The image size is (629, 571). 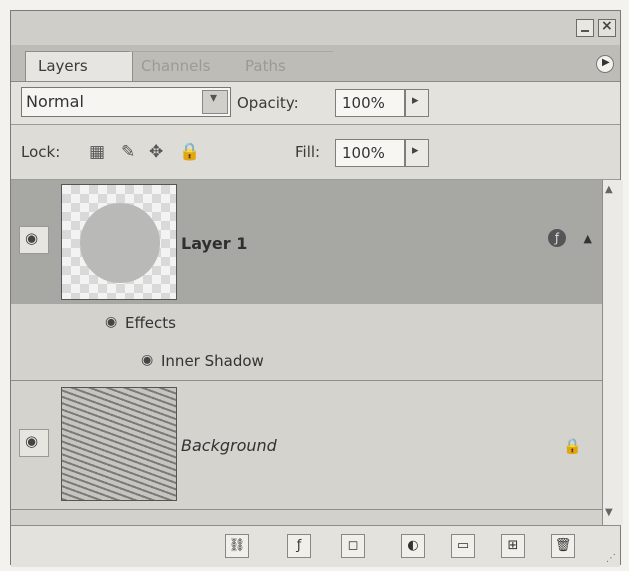 What do you see at coordinates (607, 27) in the screenshot?
I see `close-button: ×` at bounding box center [607, 27].